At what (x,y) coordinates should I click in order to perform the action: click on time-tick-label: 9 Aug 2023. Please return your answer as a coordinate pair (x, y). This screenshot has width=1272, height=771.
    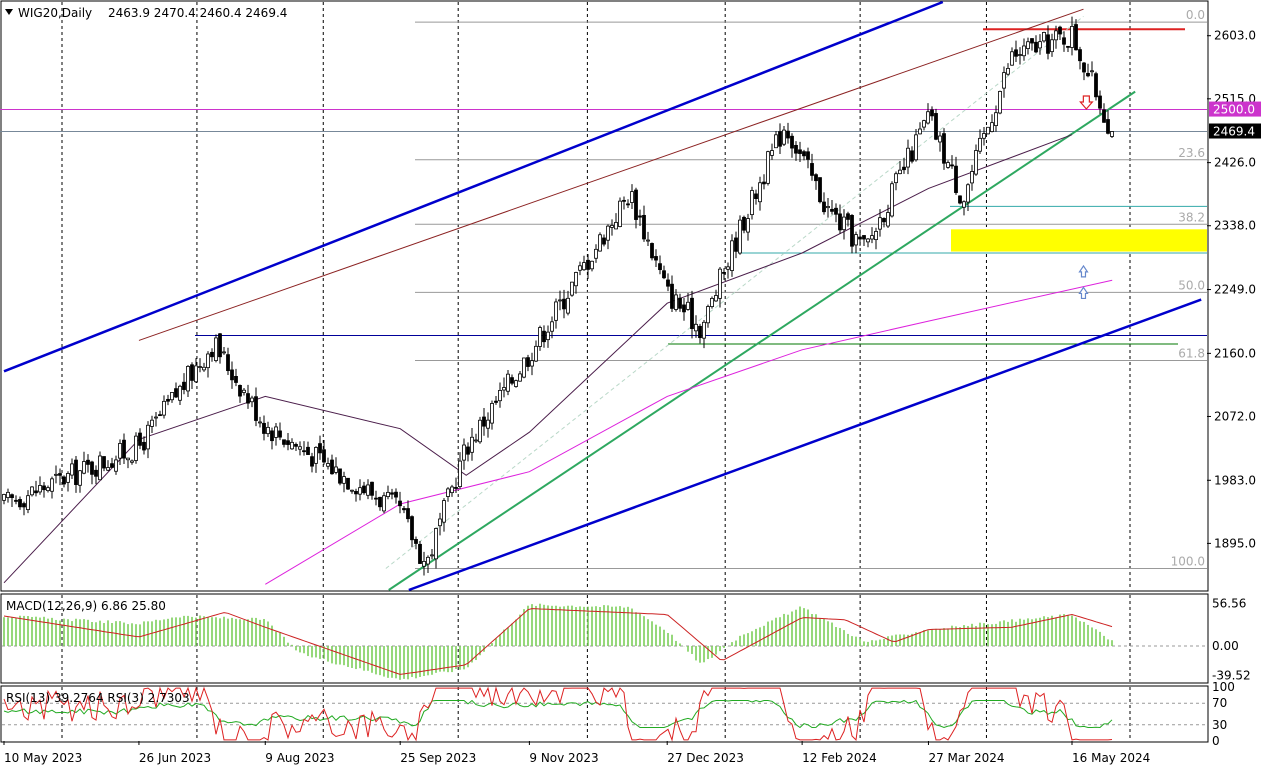
    Looking at the image, I should click on (299, 758).